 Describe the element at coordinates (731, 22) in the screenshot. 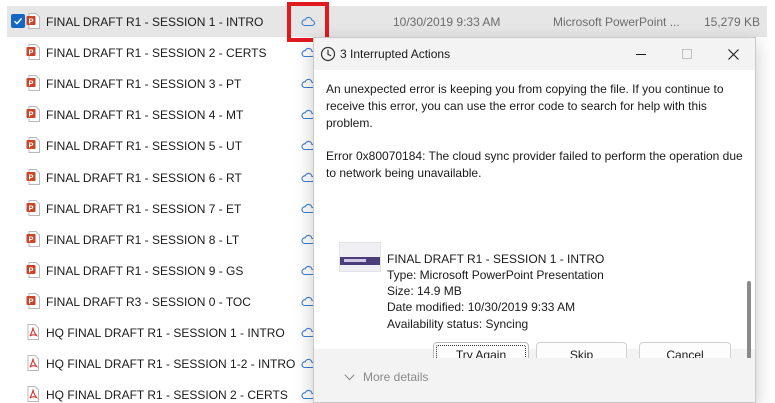

I see `file-size: 15,279 KB` at that location.